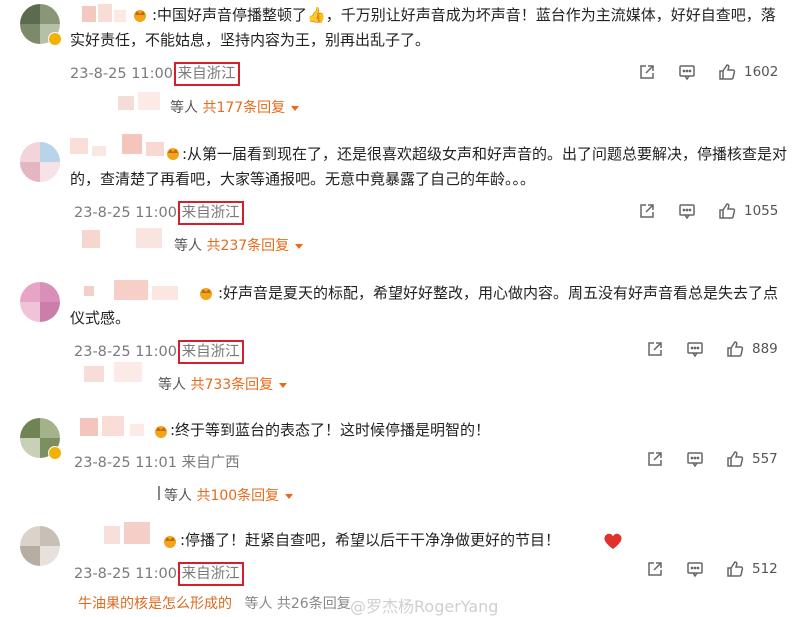 This screenshot has height=617, width=800. Describe the element at coordinates (330, 430) in the screenshot. I see `comment-text: :终于等到蓝台的表态了！这时候停播是明智的！` at that location.